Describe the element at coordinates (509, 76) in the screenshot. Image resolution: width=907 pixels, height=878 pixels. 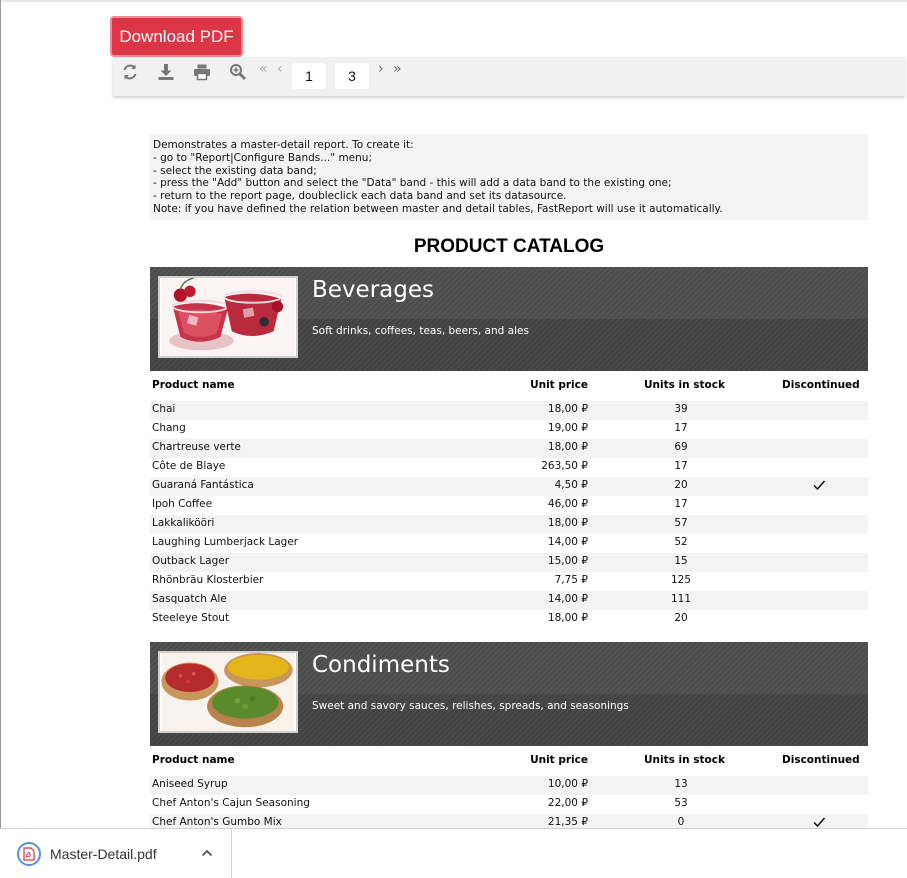
I see `report-toolbar: « ‹ 1 3 › »` at that location.